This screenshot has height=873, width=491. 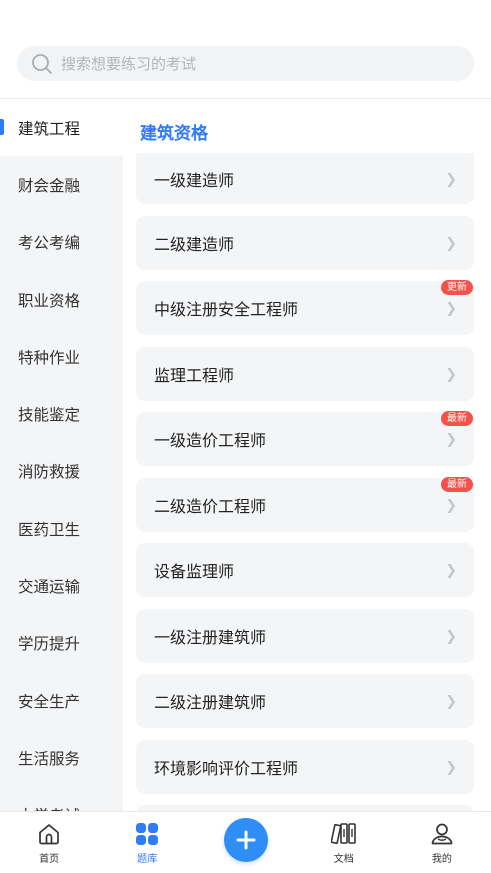 What do you see at coordinates (147, 834) in the screenshot?
I see `grid-icon` at bounding box center [147, 834].